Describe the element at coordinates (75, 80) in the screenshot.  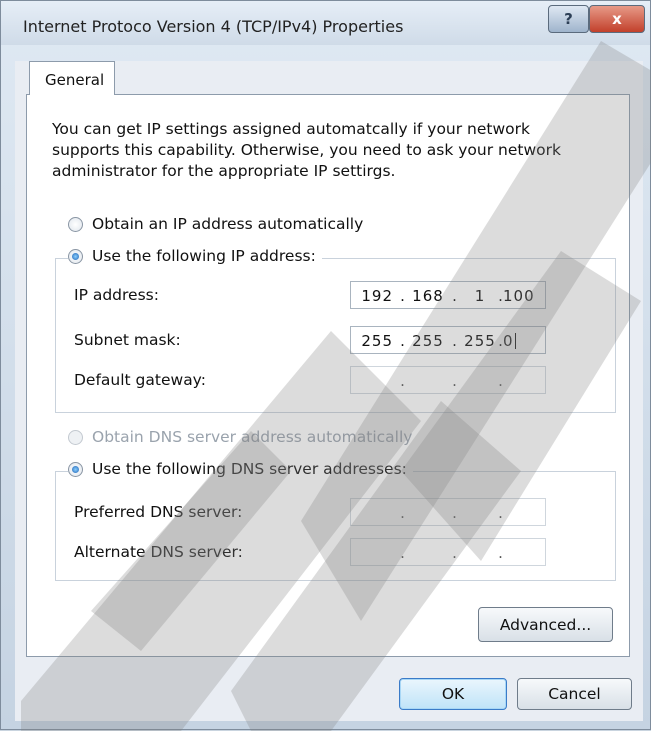
I see `tab-general-label: General` at that location.